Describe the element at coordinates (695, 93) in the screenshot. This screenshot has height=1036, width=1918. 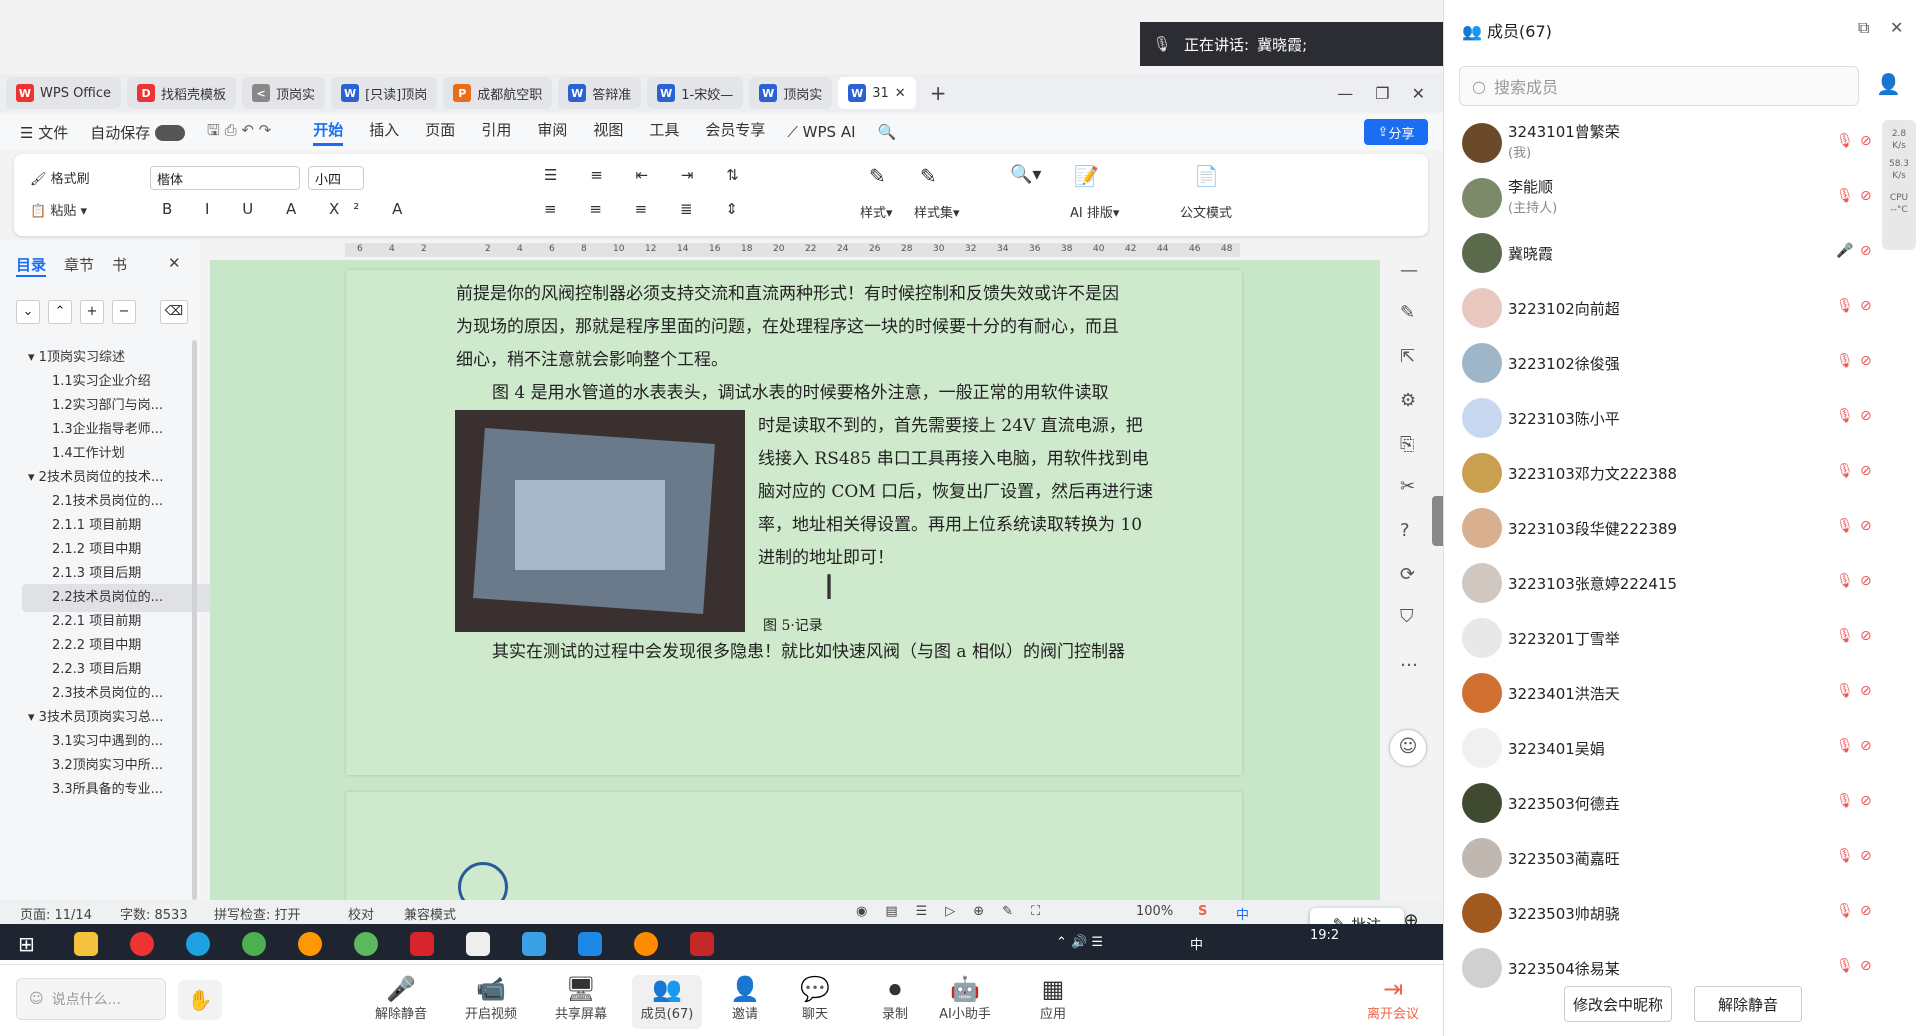
I see `doc-tab: W 1-宋姣—` at that location.